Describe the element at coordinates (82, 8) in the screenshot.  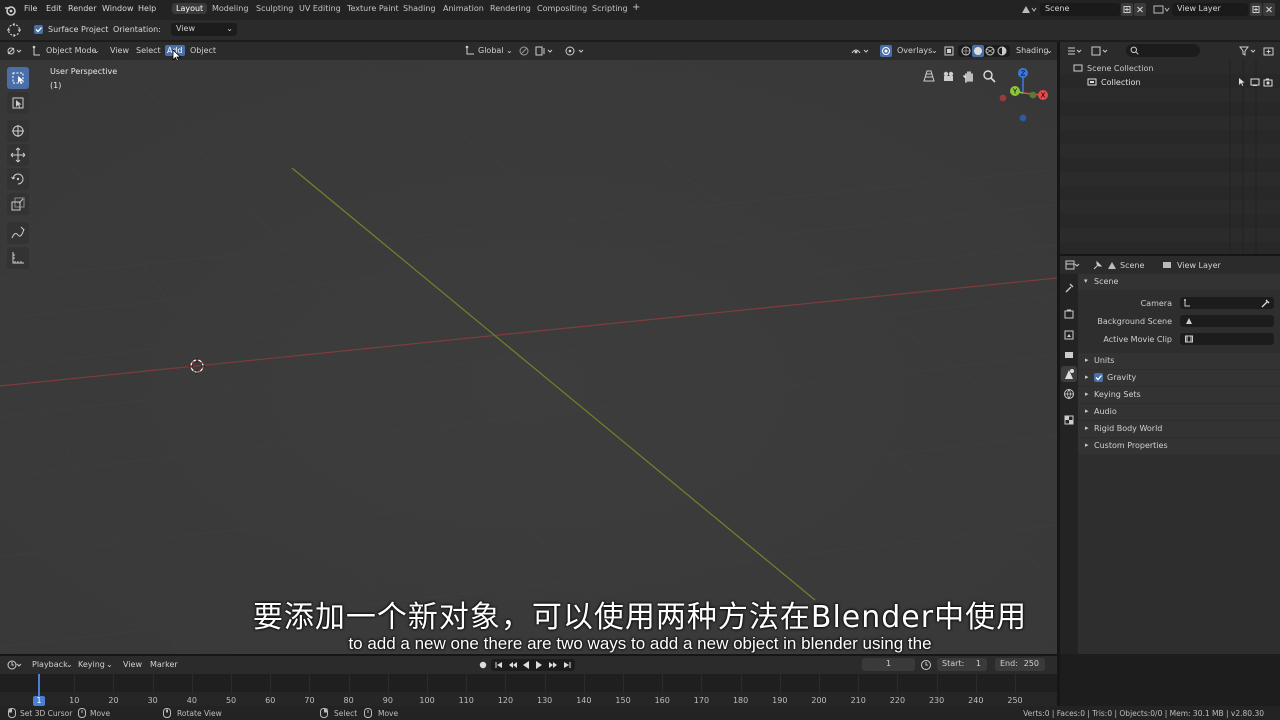
I see `menu-render: Render` at that location.